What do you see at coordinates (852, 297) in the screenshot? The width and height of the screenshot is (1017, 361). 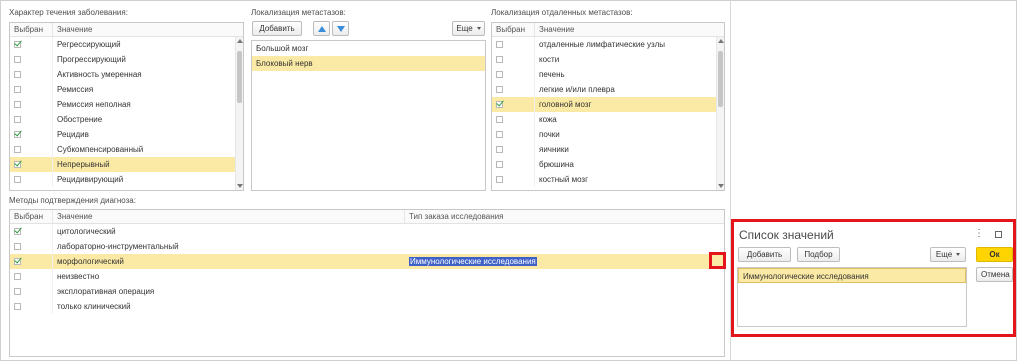 I see `dialog-value-list: Иммунологические исследования` at bounding box center [852, 297].